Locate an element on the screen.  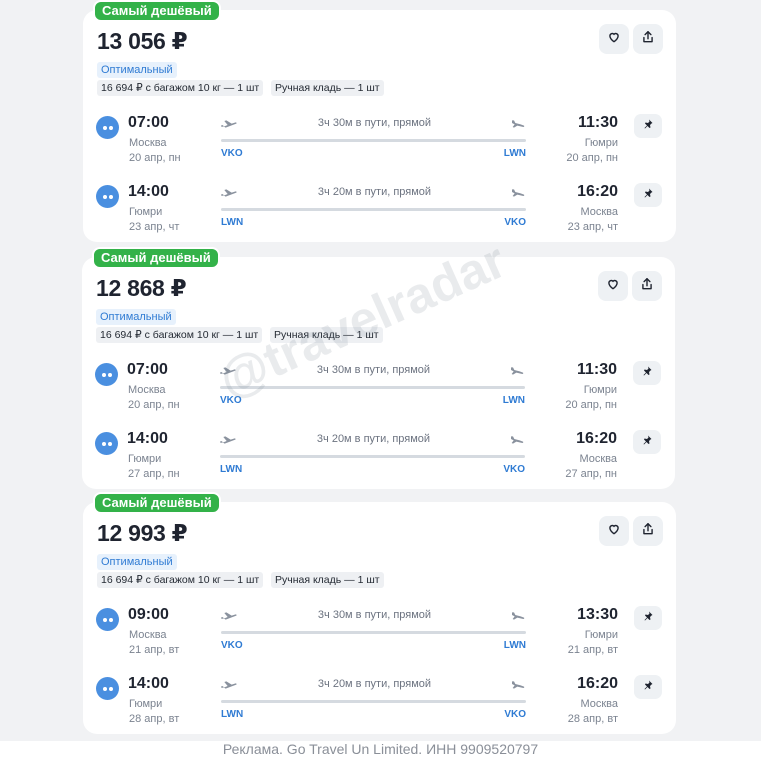
departure-city: Гюмри is located at coordinates (146, 212).